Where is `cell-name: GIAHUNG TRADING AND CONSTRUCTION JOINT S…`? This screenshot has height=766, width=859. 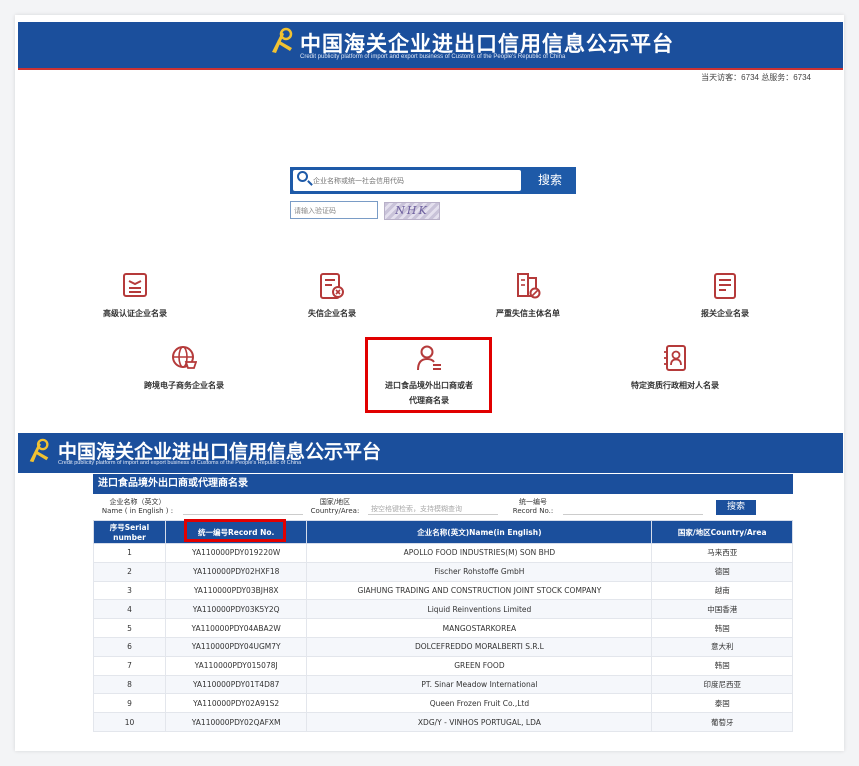
cell-name: GIAHUNG TRADING AND CONSTRUCTION JOINT S… is located at coordinates (479, 590).